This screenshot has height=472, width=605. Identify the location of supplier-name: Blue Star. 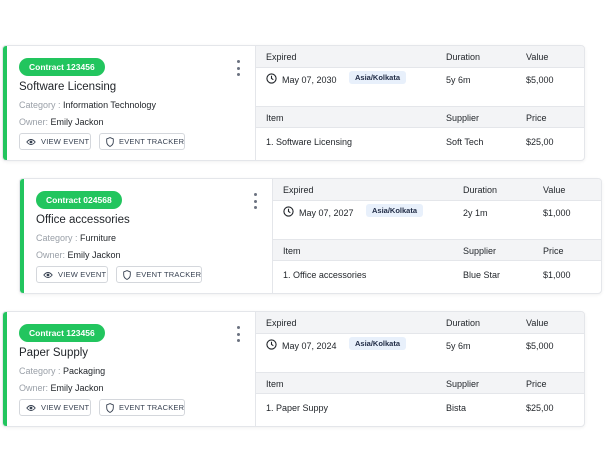
(482, 275).